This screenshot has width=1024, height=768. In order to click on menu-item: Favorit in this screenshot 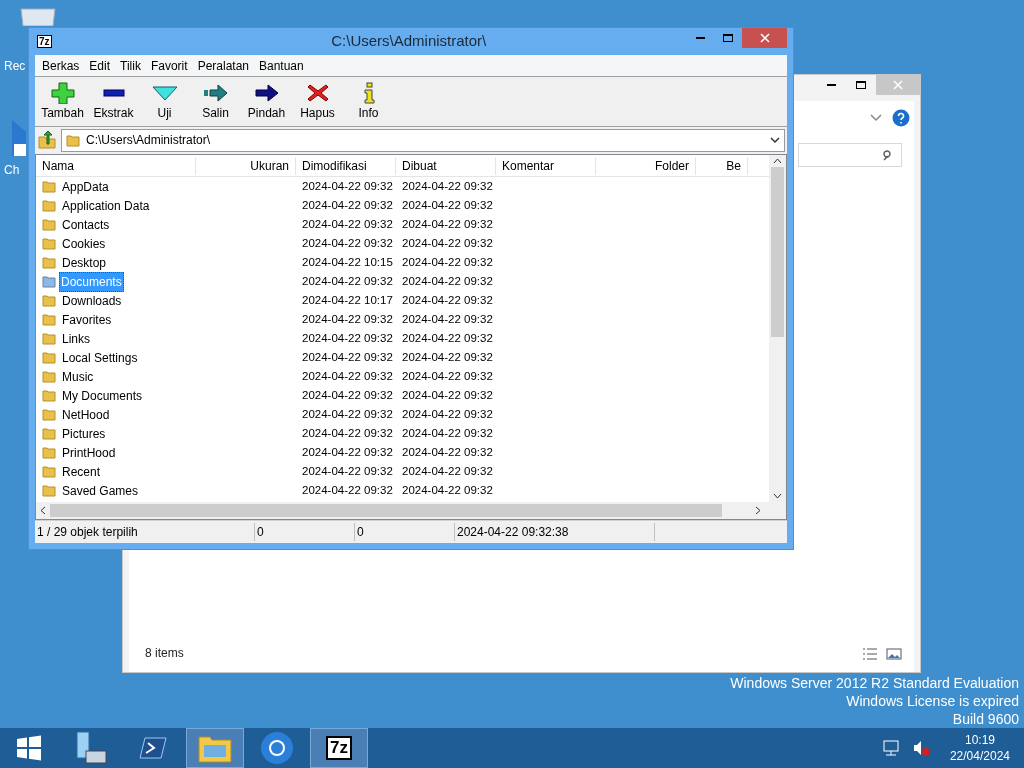, I will do `click(169, 65)`.